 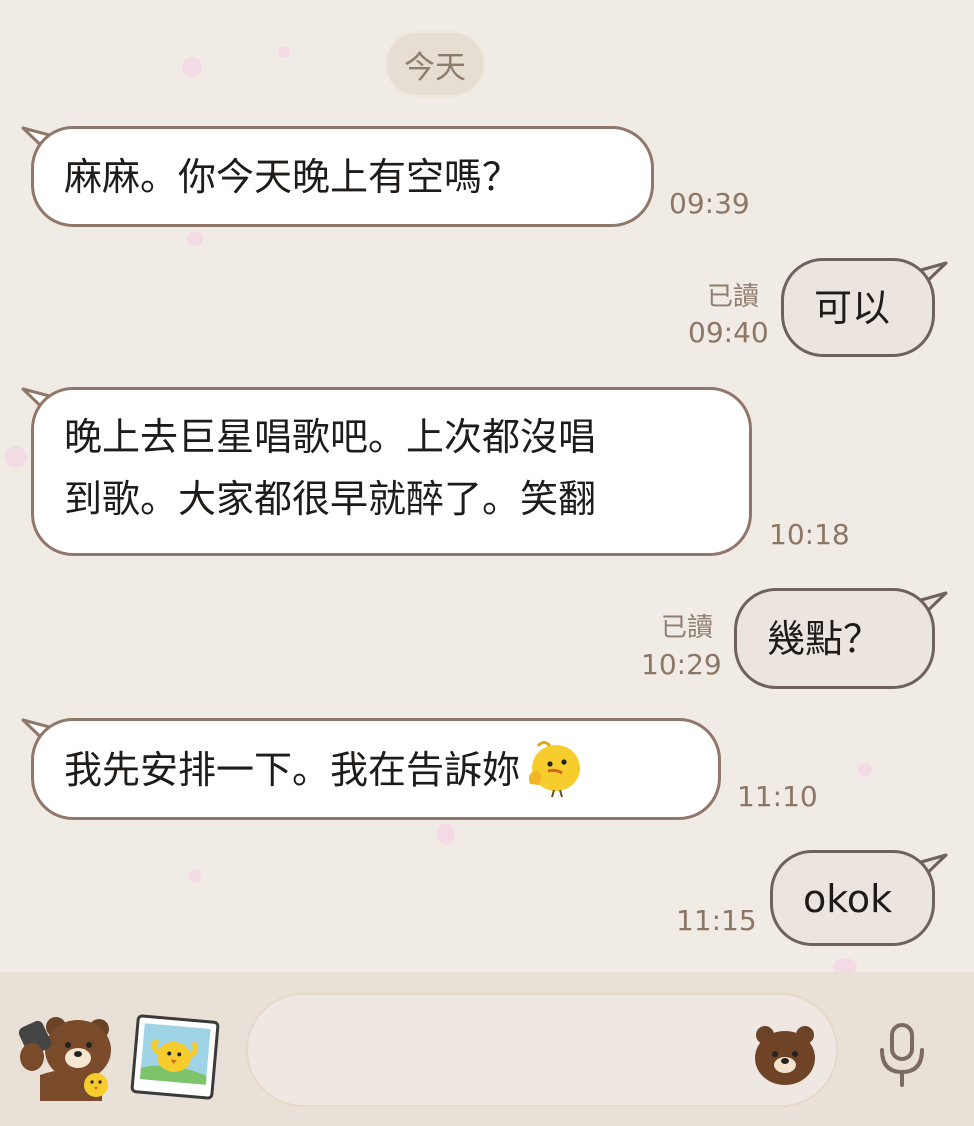 I want to click on brown-bear-sticker-icon, so click(x=66, y=1054).